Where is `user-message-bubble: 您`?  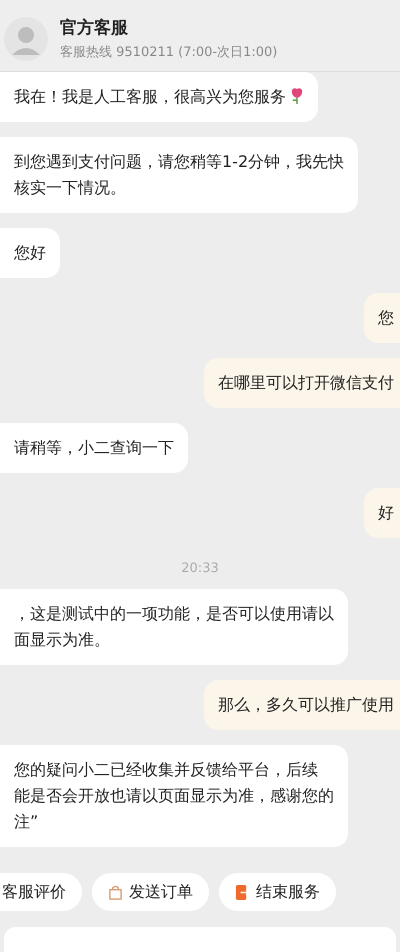 user-message-bubble: 您 is located at coordinates (382, 318).